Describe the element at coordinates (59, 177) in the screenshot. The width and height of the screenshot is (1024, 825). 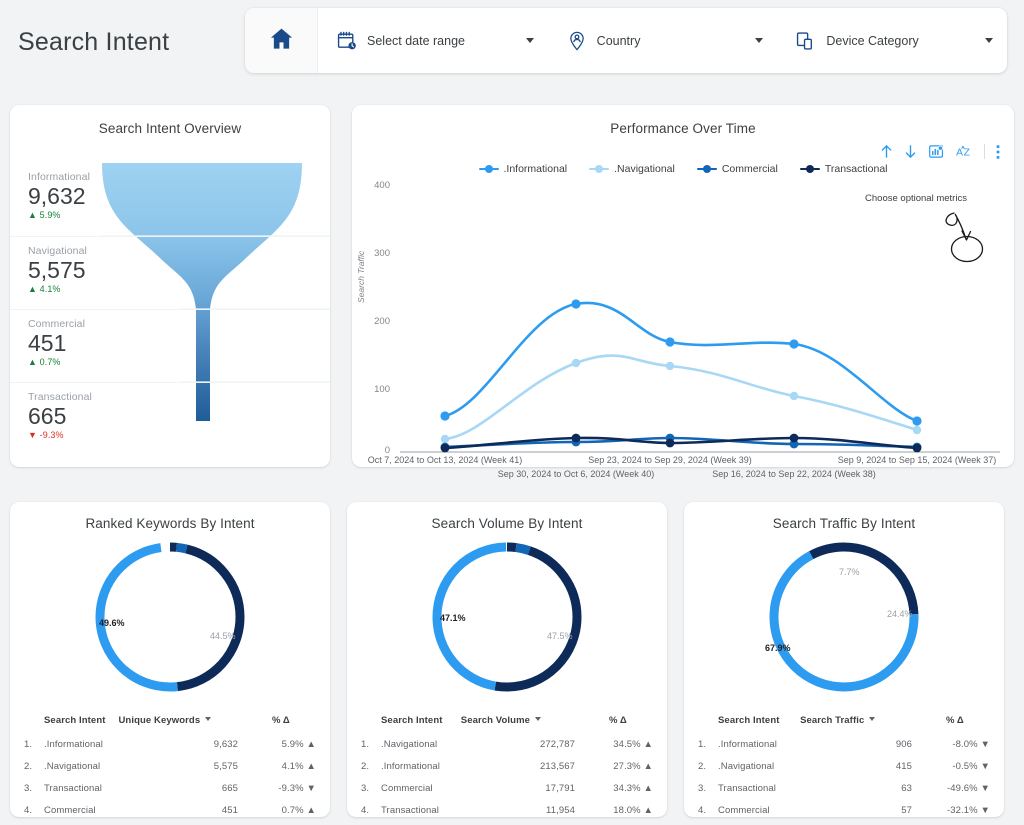
I see `funnel-row-label: Informational` at that location.